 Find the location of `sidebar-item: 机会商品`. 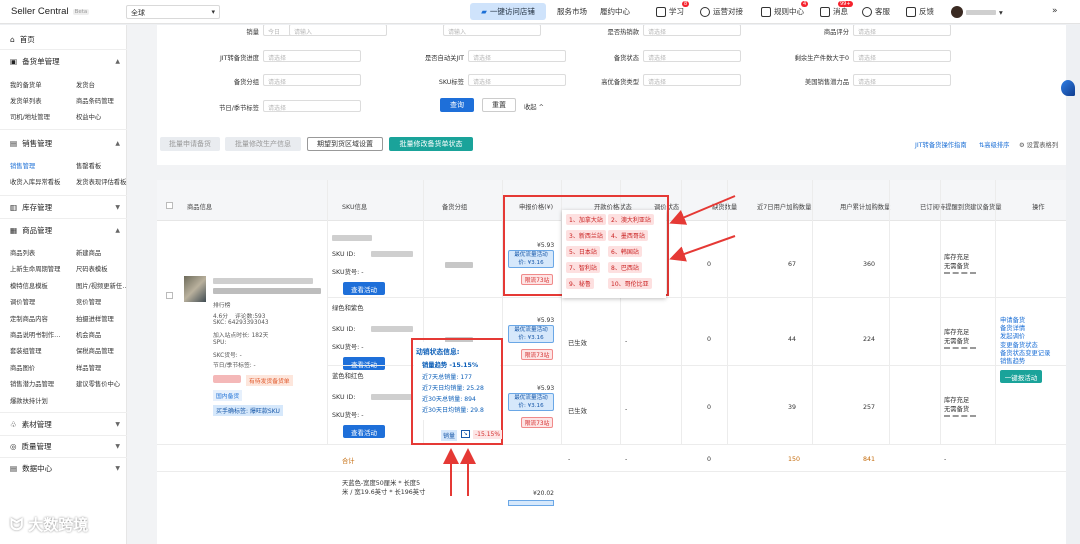

sidebar-item: 机会商品 is located at coordinates (88, 334).